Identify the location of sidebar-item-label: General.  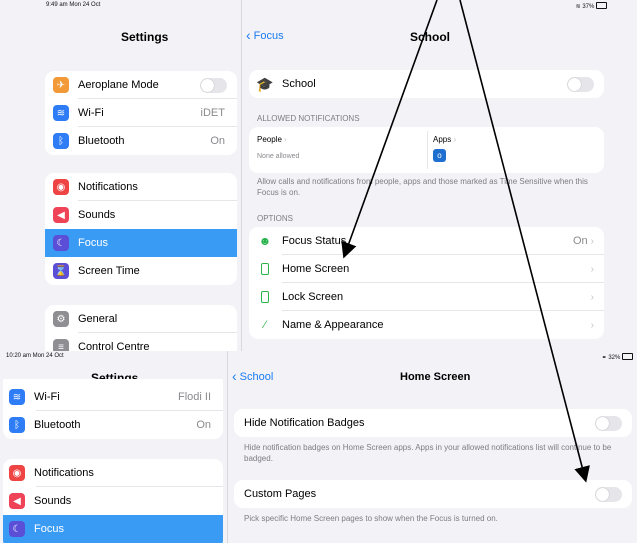
(98, 319).